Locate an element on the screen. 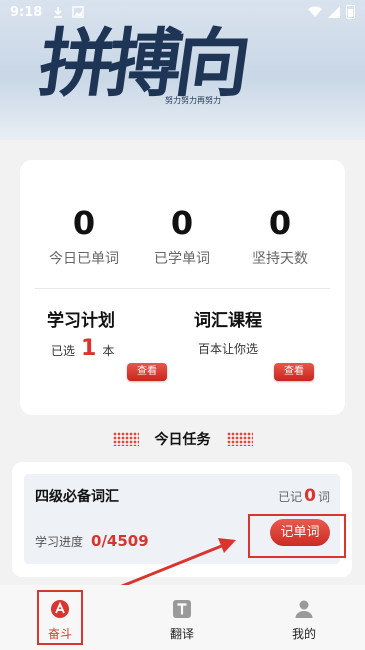 This screenshot has width=365, height=650. user-icon is located at coordinates (304, 609).